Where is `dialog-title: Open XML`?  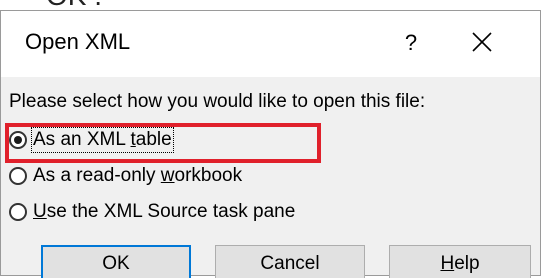
dialog-title: Open XML is located at coordinates (78, 41).